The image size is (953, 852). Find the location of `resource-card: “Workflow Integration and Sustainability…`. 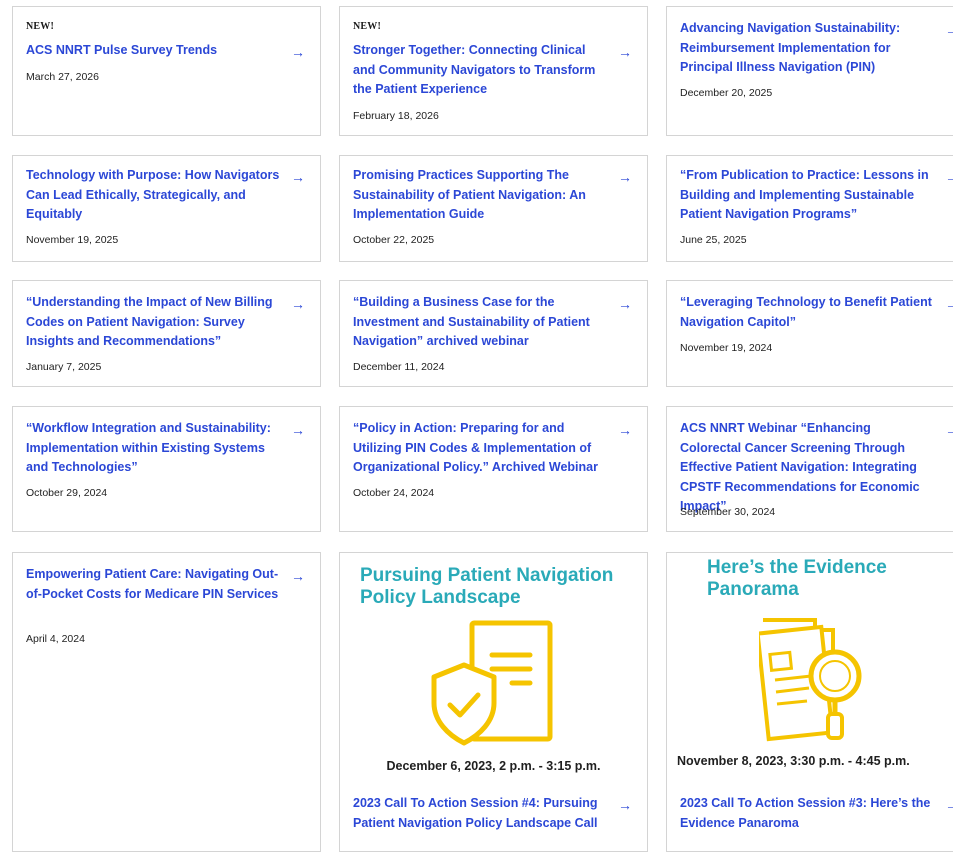

resource-card: “Workflow Integration and Sustainability… is located at coordinates (166, 469).